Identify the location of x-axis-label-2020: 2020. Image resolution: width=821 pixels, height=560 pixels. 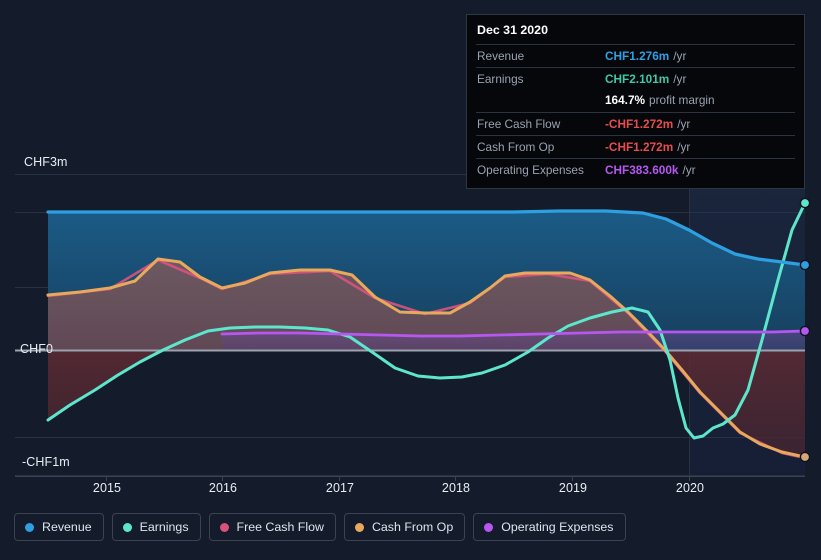
(690, 488).